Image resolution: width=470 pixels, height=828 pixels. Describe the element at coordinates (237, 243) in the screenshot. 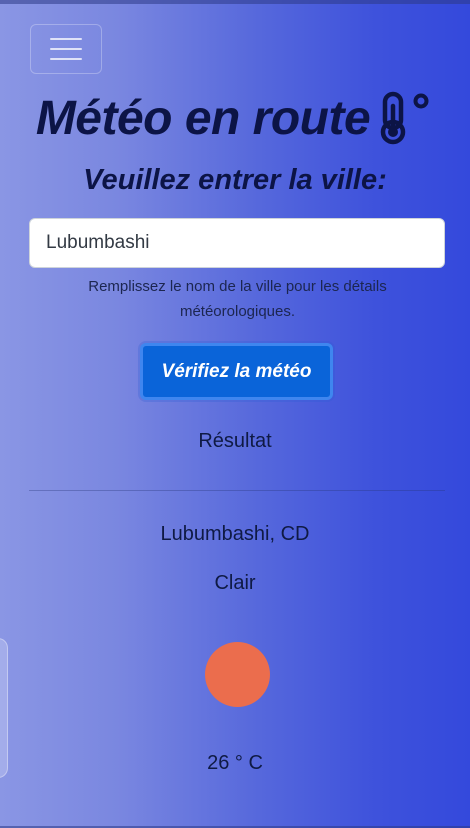

I see `city-input` at that location.